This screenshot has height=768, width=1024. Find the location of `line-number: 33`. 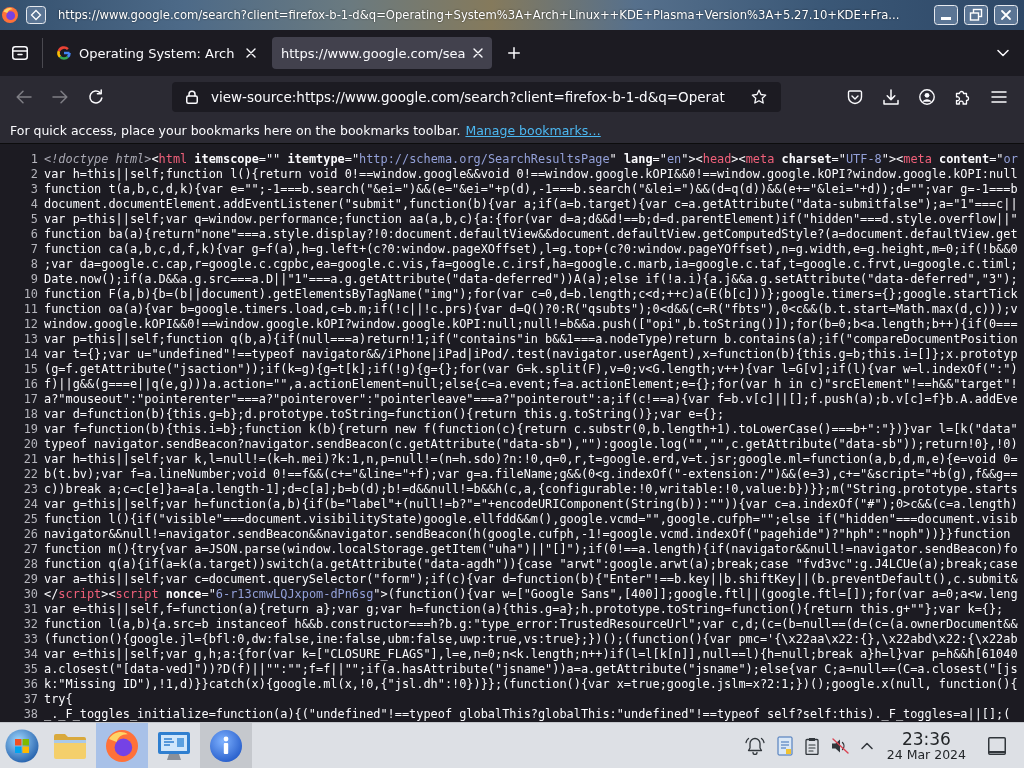

line-number: 33 is located at coordinates (30, 639).